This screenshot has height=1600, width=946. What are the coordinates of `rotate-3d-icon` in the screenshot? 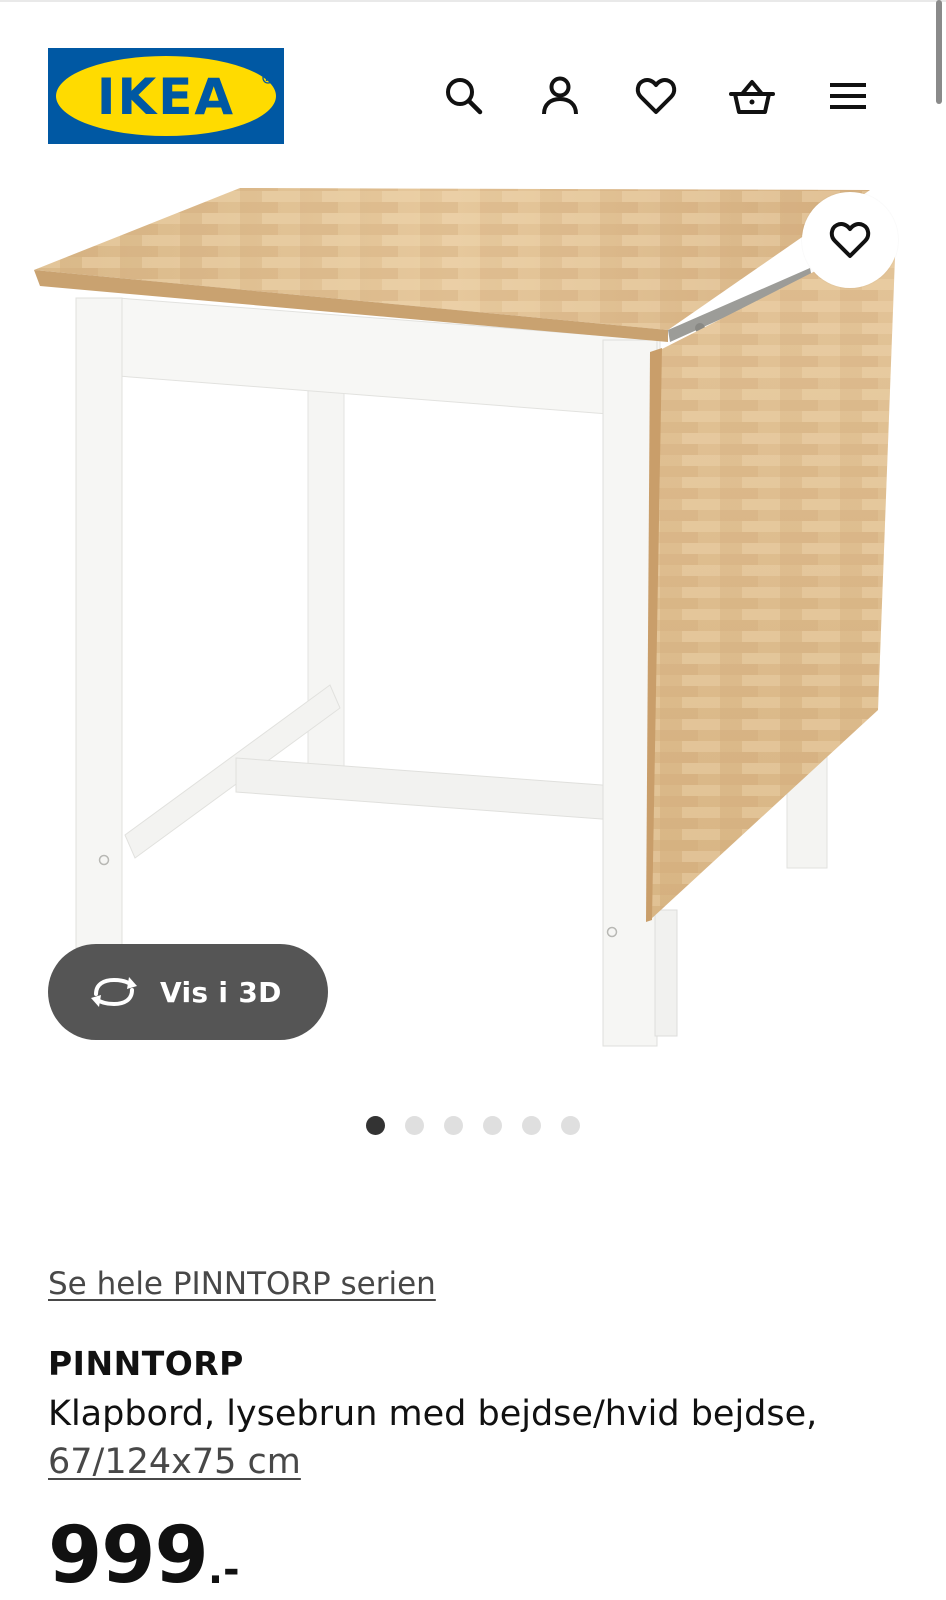 It's located at (114, 992).